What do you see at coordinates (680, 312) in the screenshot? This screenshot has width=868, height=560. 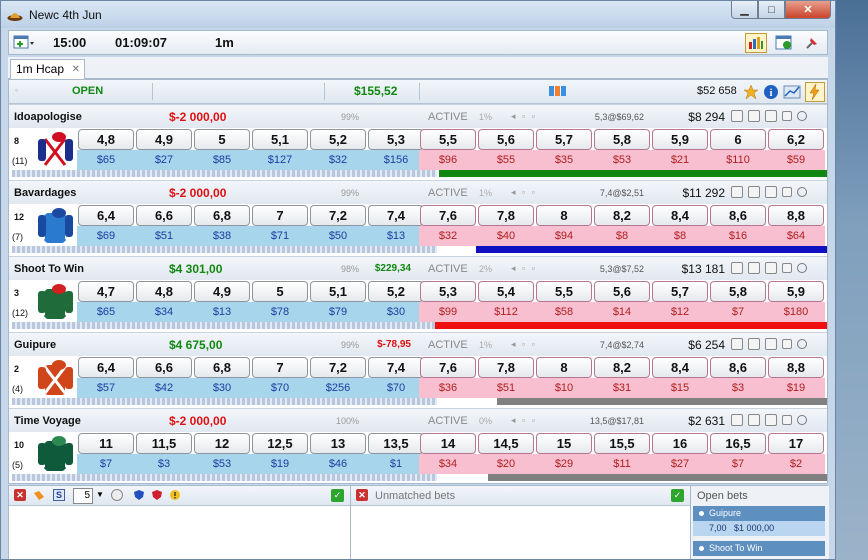 I see `lay-amount: $12` at bounding box center [680, 312].